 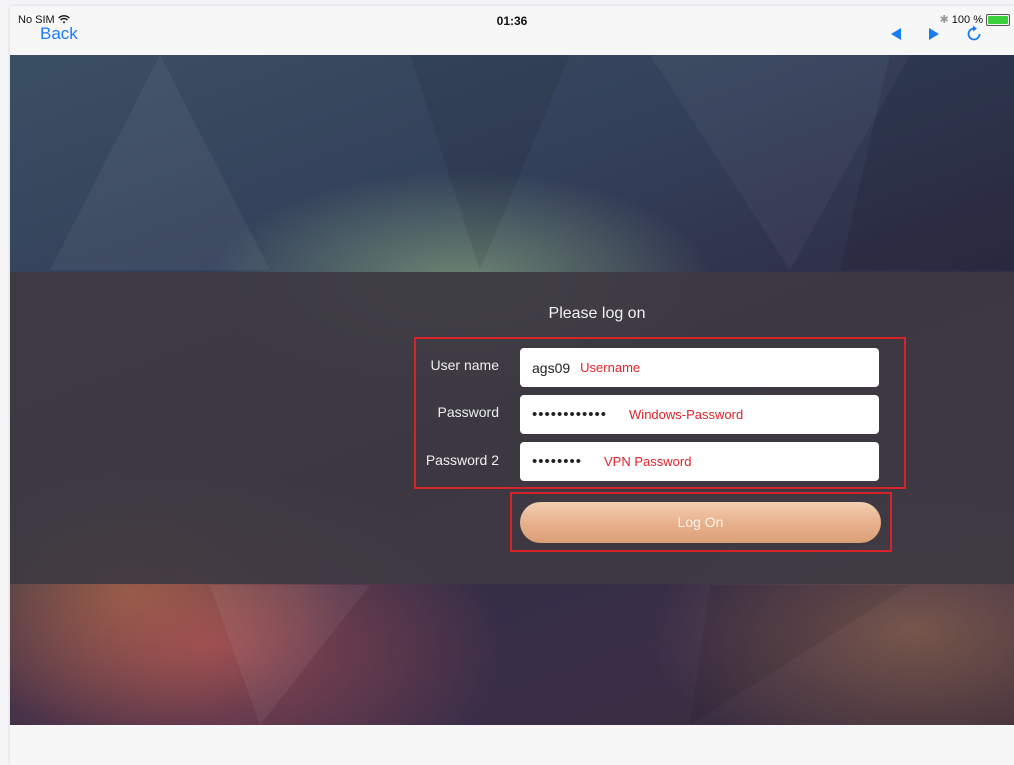 I want to click on back-button: Back, so click(x=59, y=34).